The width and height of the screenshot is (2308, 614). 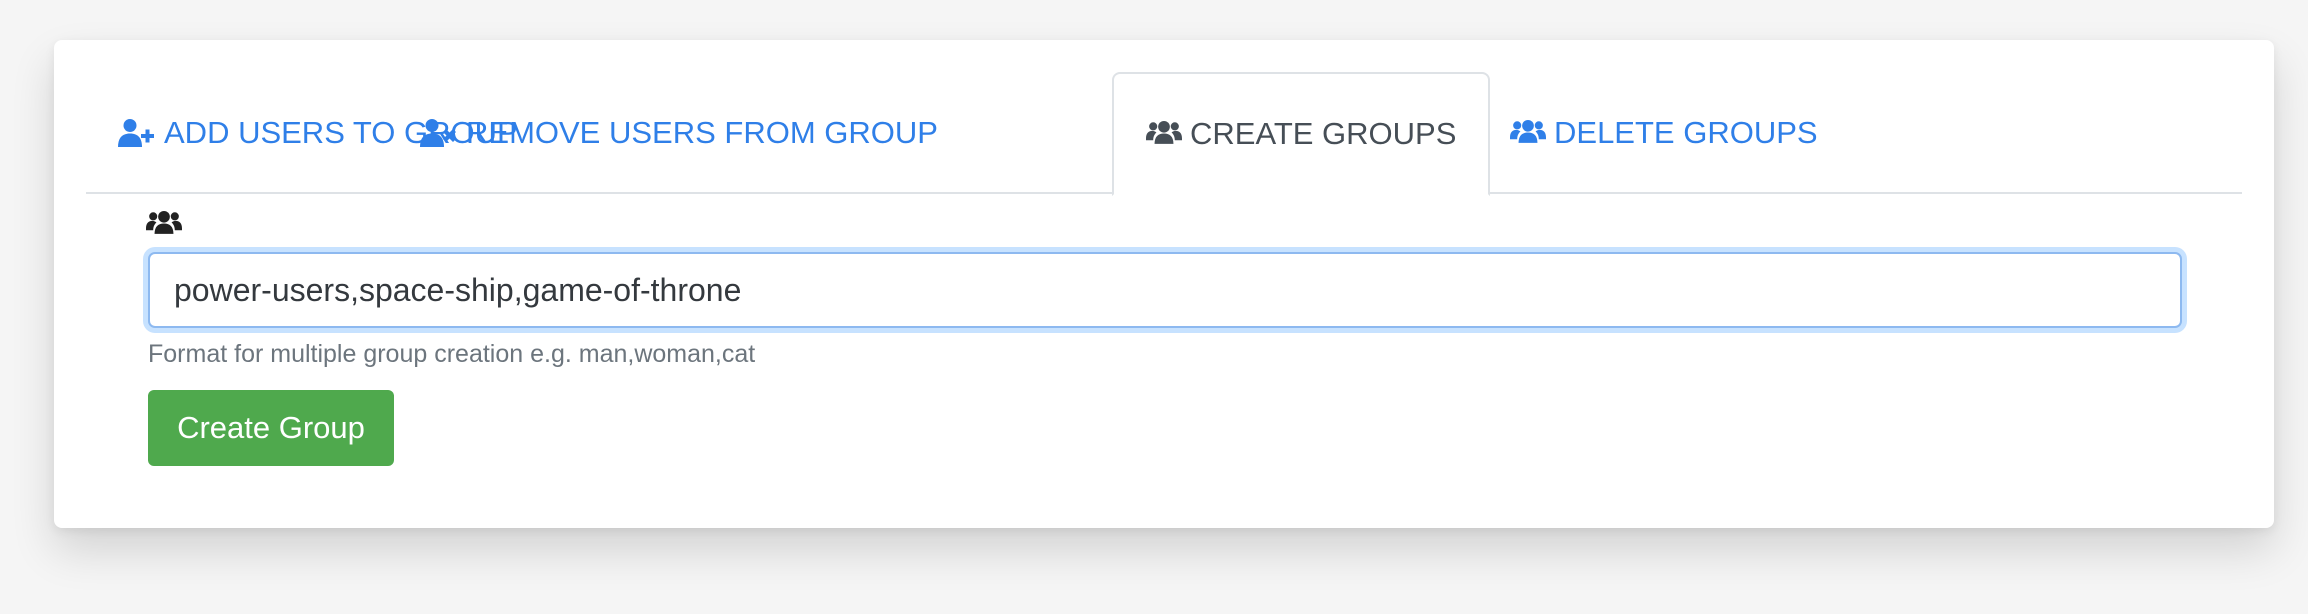 I want to click on tab-label: DELETE GROUPS, so click(x=1686, y=132).